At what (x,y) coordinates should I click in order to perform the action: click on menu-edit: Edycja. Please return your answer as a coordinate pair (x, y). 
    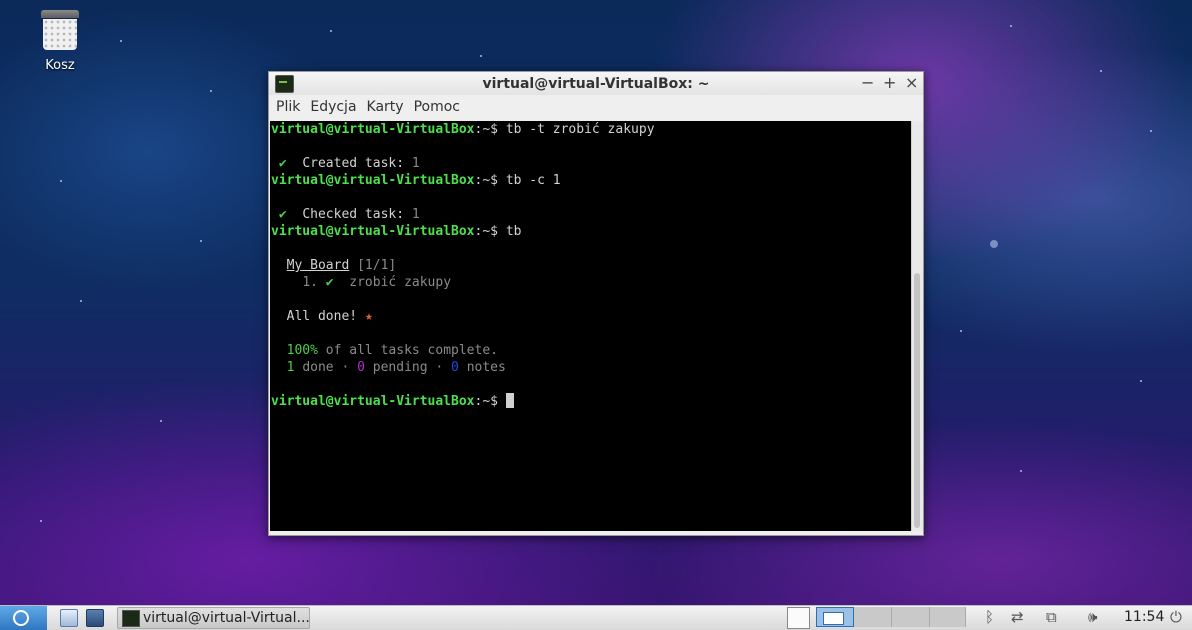
    Looking at the image, I should click on (333, 107).